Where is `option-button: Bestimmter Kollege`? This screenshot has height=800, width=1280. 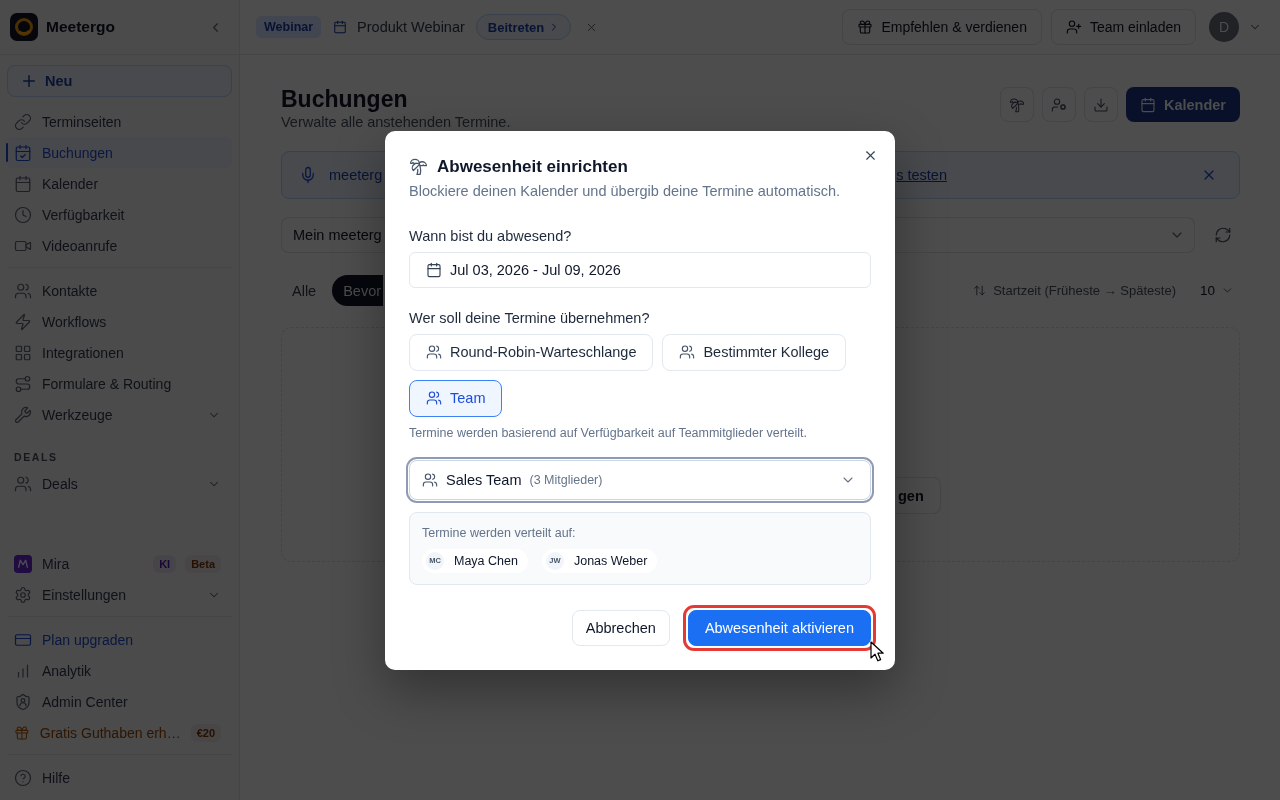 option-button: Bestimmter Kollege is located at coordinates (754, 352).